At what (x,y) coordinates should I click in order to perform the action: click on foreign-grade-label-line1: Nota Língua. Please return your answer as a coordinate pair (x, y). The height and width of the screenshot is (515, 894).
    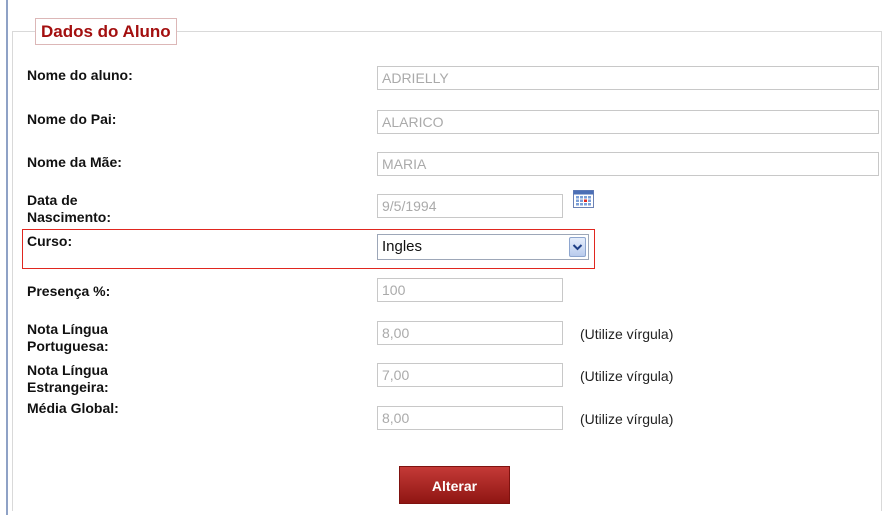
    Looking at the image, I should click on (67, 370).